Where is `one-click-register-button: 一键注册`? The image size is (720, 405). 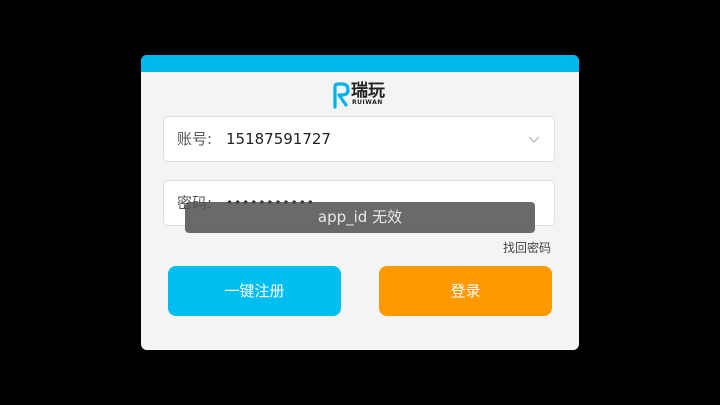
one-click-register-button: 一键注册 is located at coordinates (254, 291).